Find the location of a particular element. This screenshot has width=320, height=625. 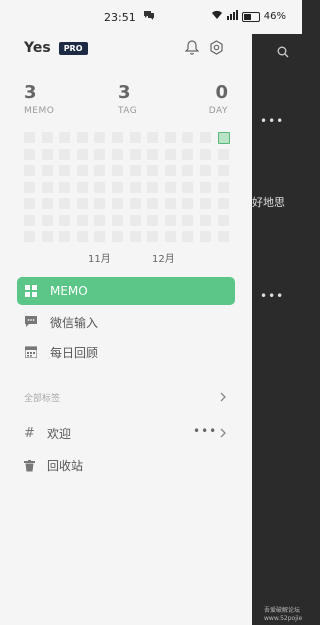

bell-icon is located at coordinates (192, 47).